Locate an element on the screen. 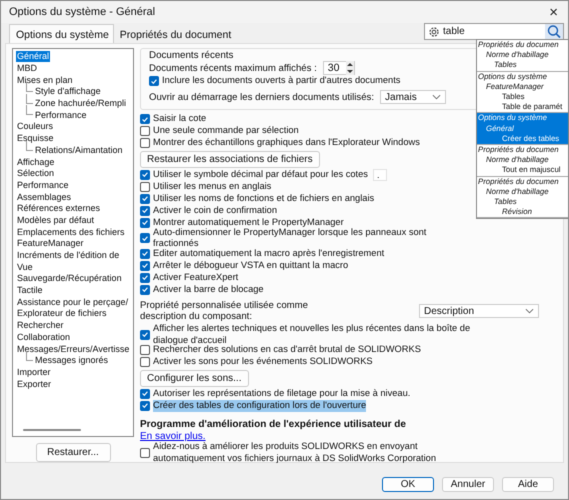 This screenshot has width=569, height=500. tree-item: Rechercher is located at coordinates (40, 326).